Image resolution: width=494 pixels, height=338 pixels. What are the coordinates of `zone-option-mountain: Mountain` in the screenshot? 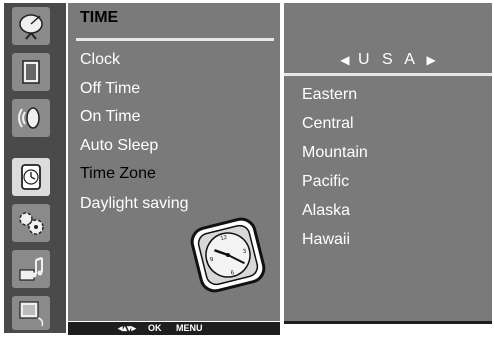 It's located at (335, 153).